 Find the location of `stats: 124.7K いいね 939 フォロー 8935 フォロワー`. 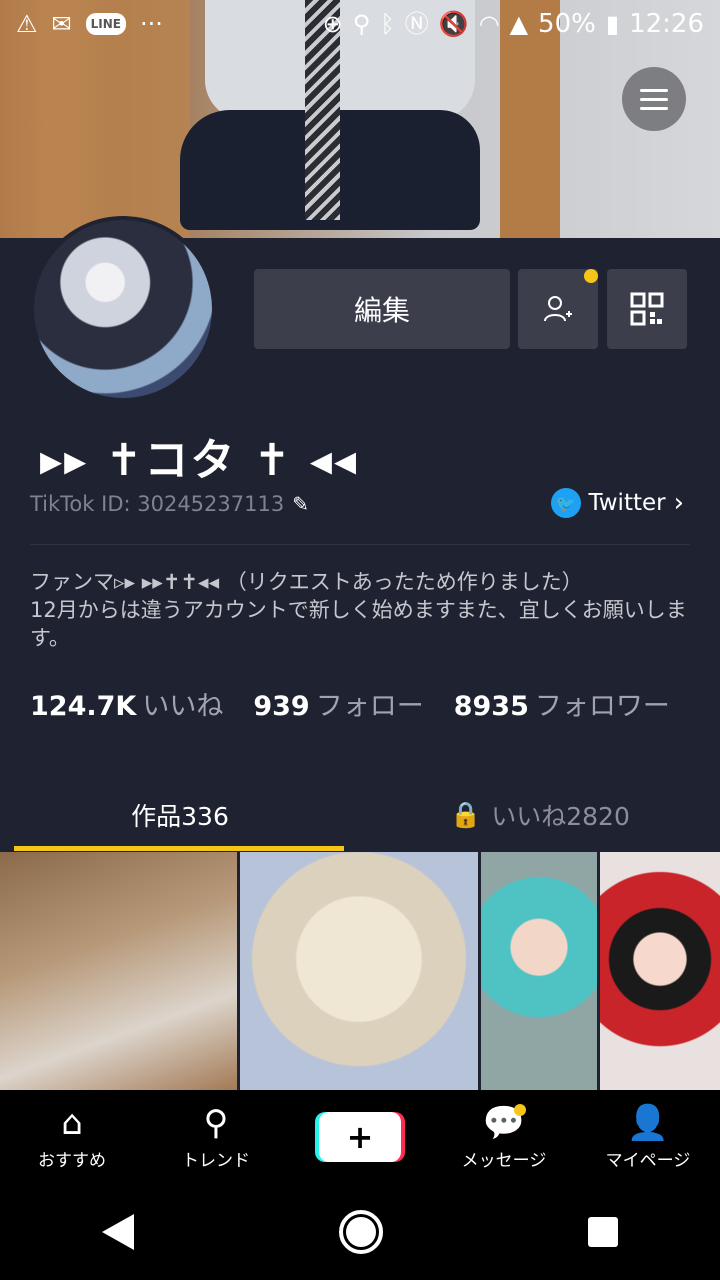

stats: 124.7K いいね 939 フォロー 8935 フォロワー is located at coordinates (350, 703).